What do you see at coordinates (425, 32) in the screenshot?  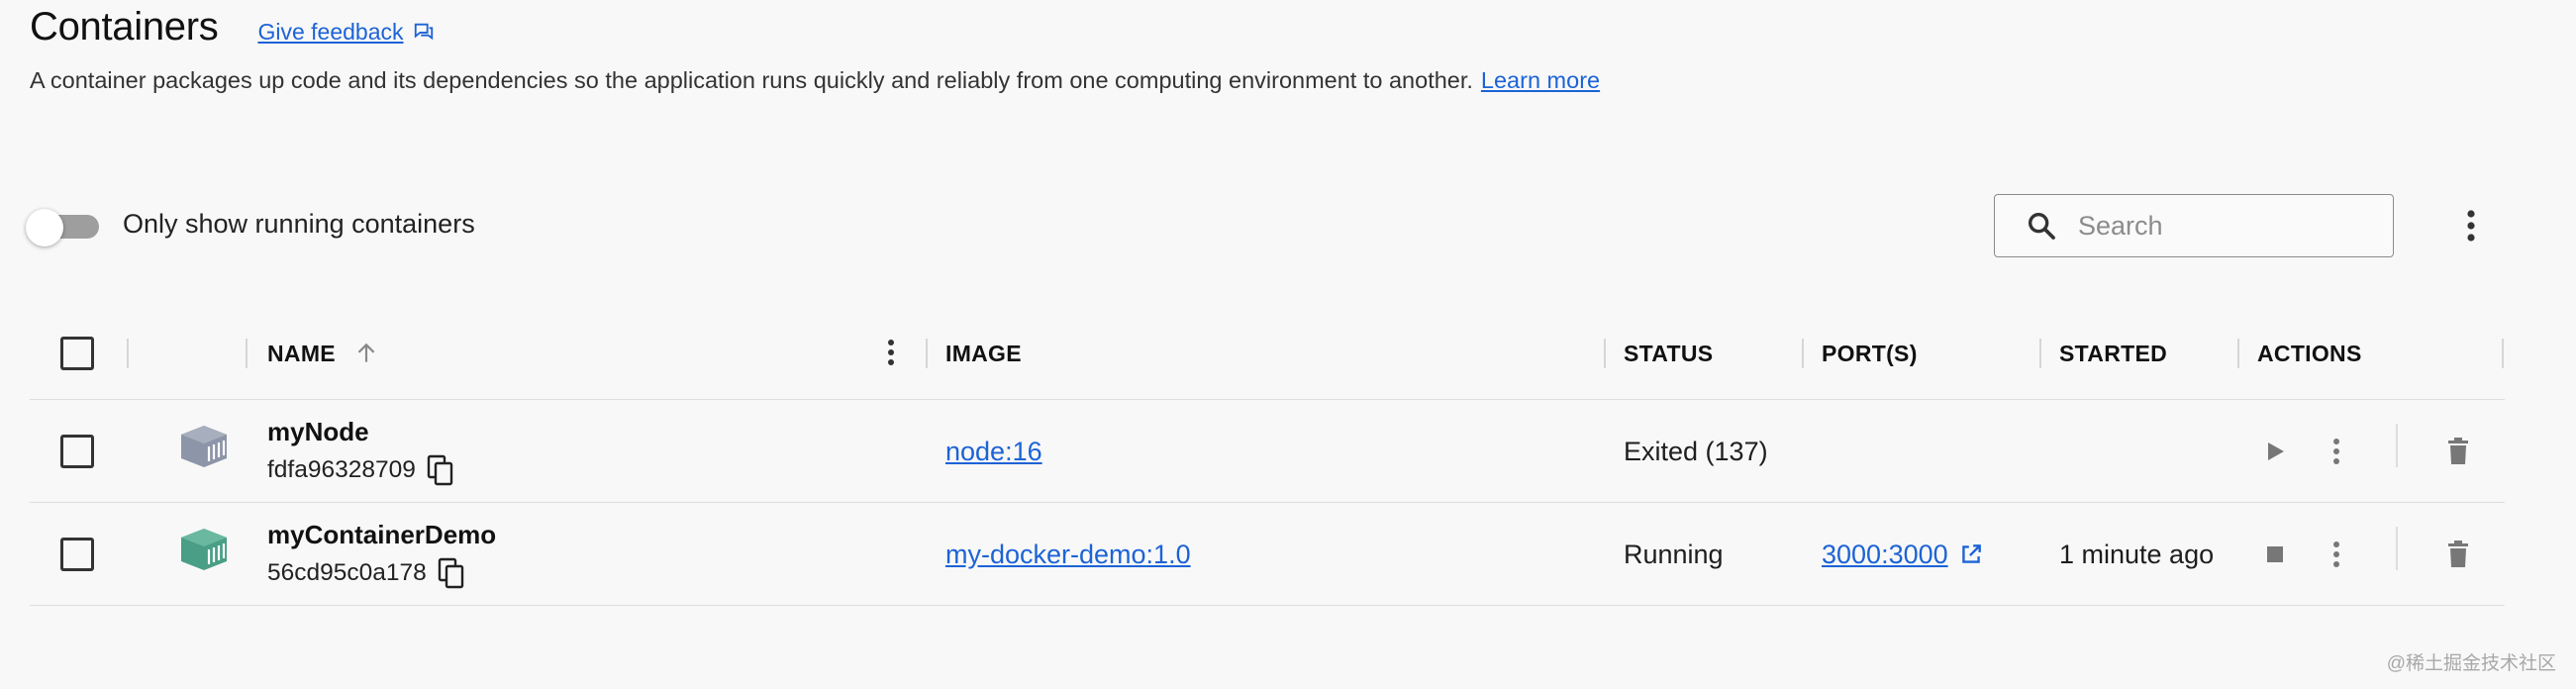 I see `feedback-icon` at bounding box center [425, 32].